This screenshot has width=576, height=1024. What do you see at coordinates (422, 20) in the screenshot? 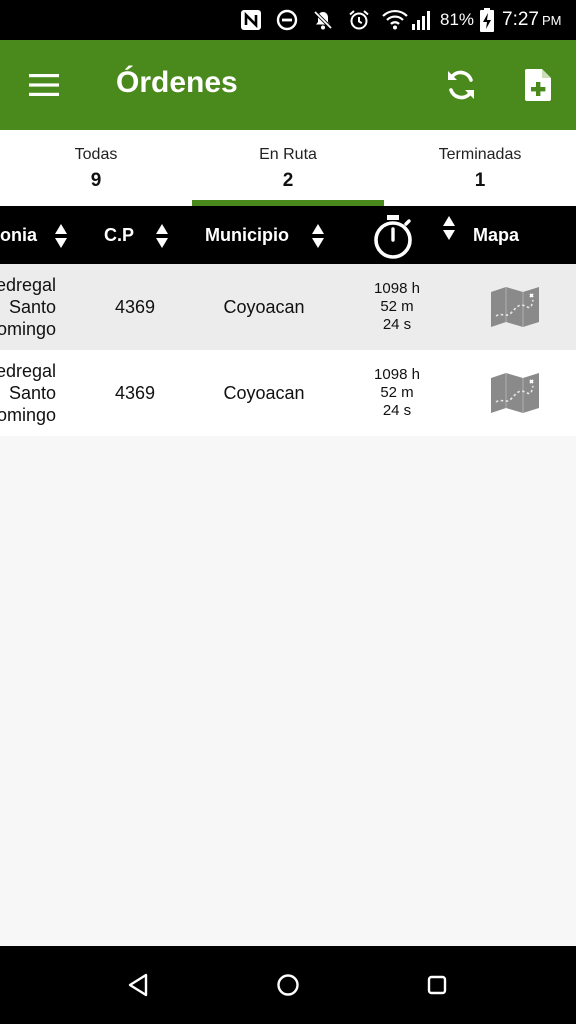
I see `signal-icon` at bounding box center [422, 20].